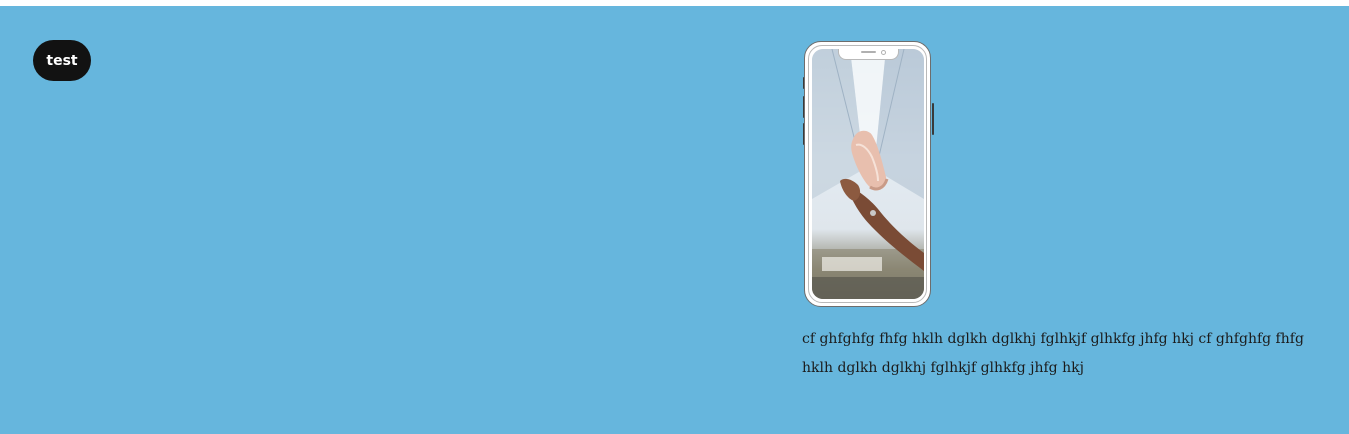 This screenshot has width=1349, height=434. What do you see at coordinates (933, 119) in the screenshot?
I see `phone-side-button-right` at bounding box center [933, 119].